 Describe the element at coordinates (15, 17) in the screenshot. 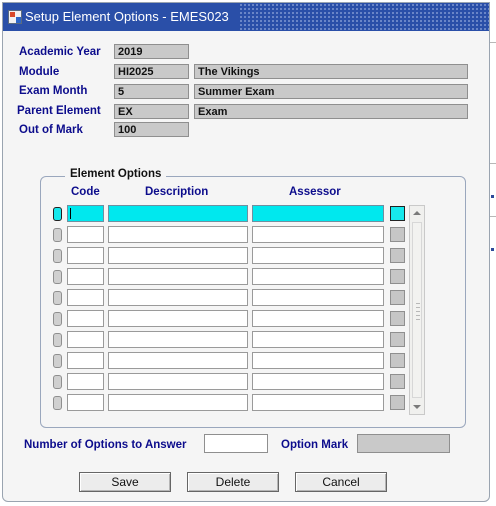

I see `form-app-icon` at that location.